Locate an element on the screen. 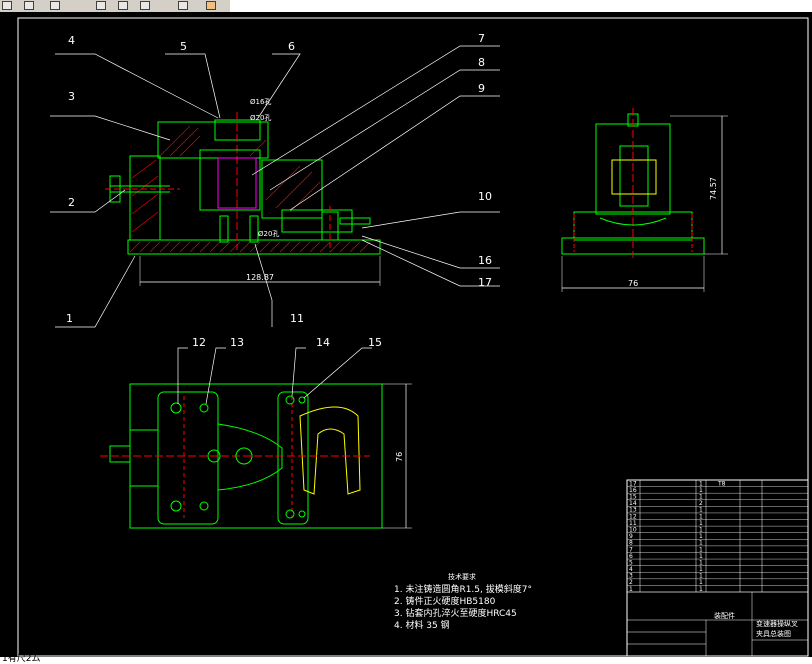 This screenshot has width=812, height=664. plan-view is located at coordinates (241, 456).